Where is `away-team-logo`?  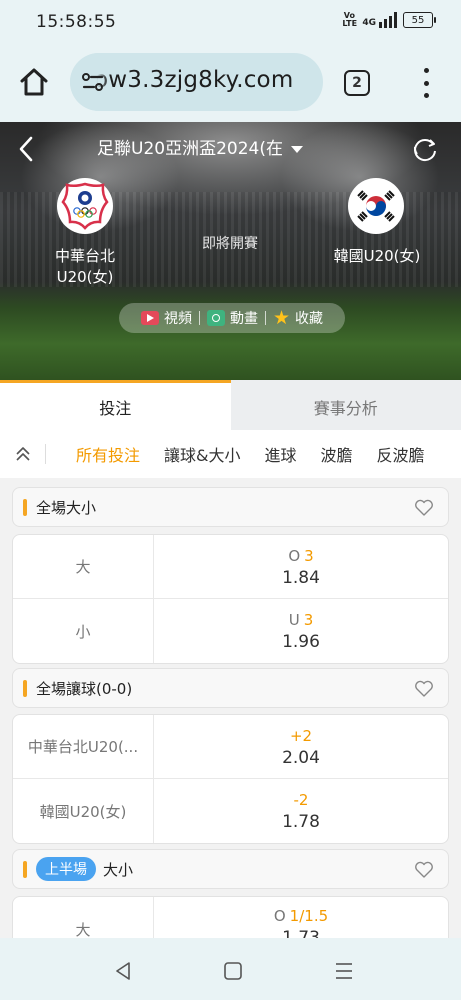 away-team-logo is located at coordinates (376, 206).